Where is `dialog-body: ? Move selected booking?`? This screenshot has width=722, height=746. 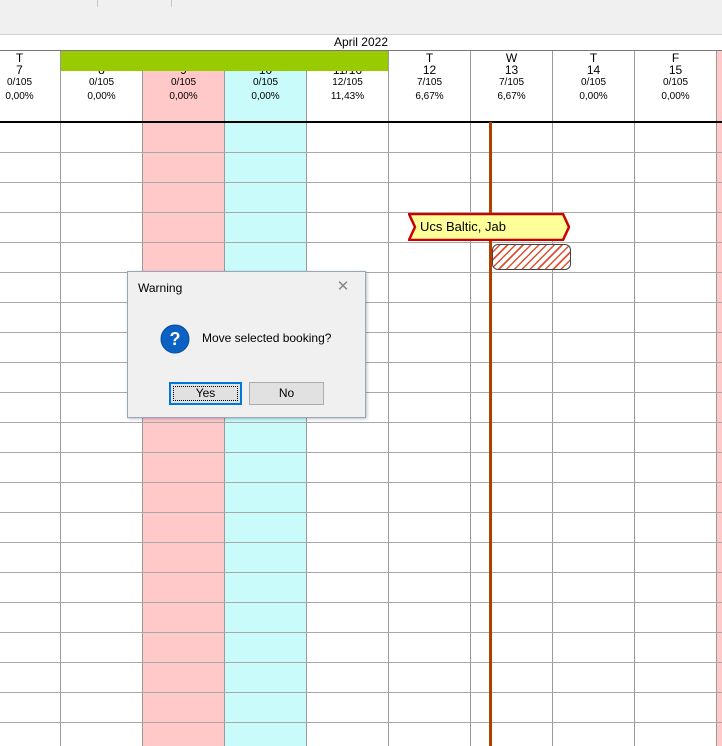 dialog-body: ? Move selected booking? is located at coordinates (246, 337).